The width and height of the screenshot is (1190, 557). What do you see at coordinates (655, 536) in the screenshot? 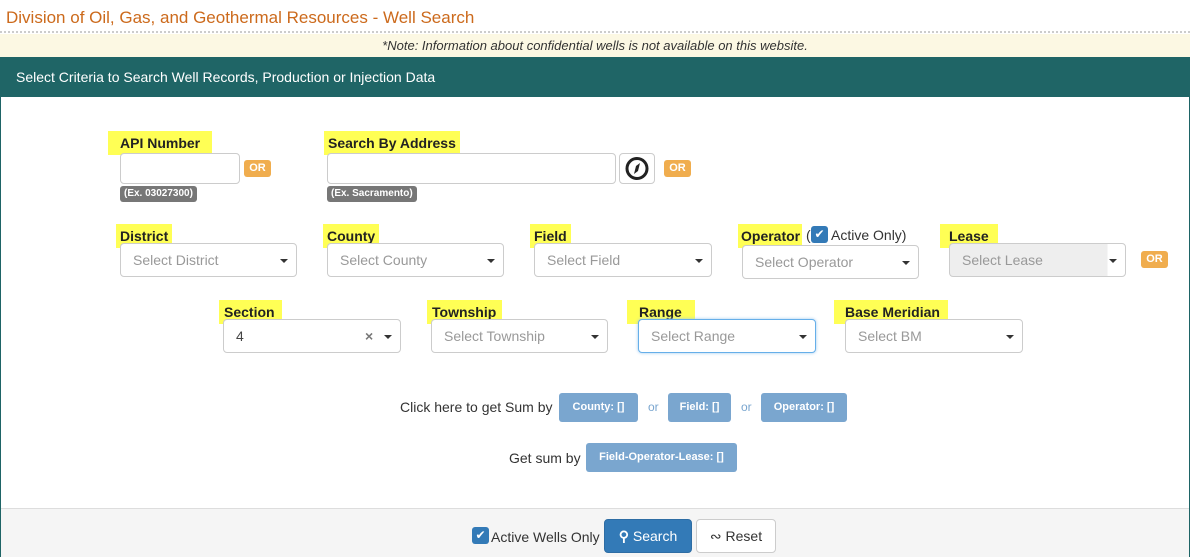
I see `search-label: Search` at bounding box center [655, 536].